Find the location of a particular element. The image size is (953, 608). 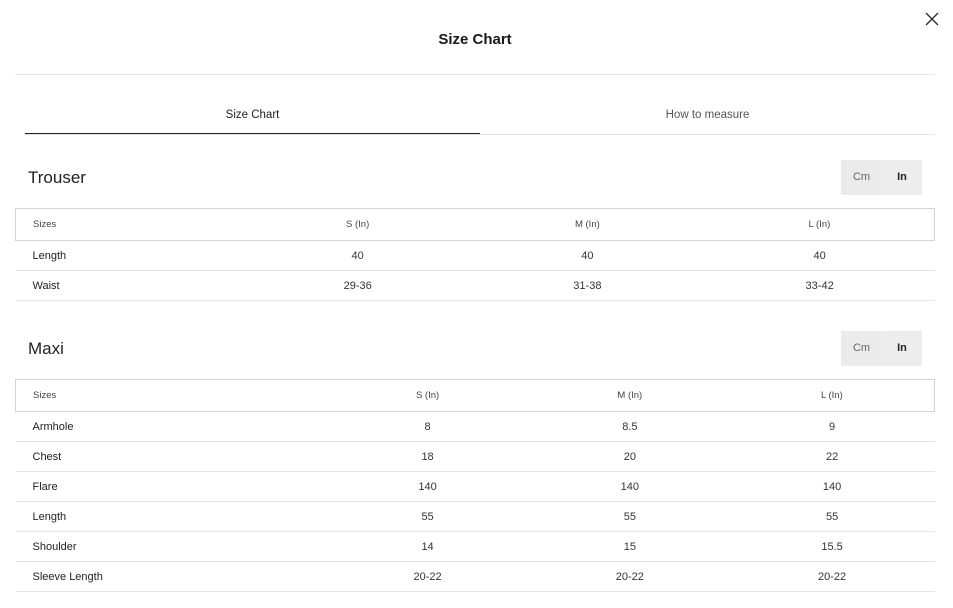

table-row: Chest 18 20 22 is located at coordinates (475, 456).